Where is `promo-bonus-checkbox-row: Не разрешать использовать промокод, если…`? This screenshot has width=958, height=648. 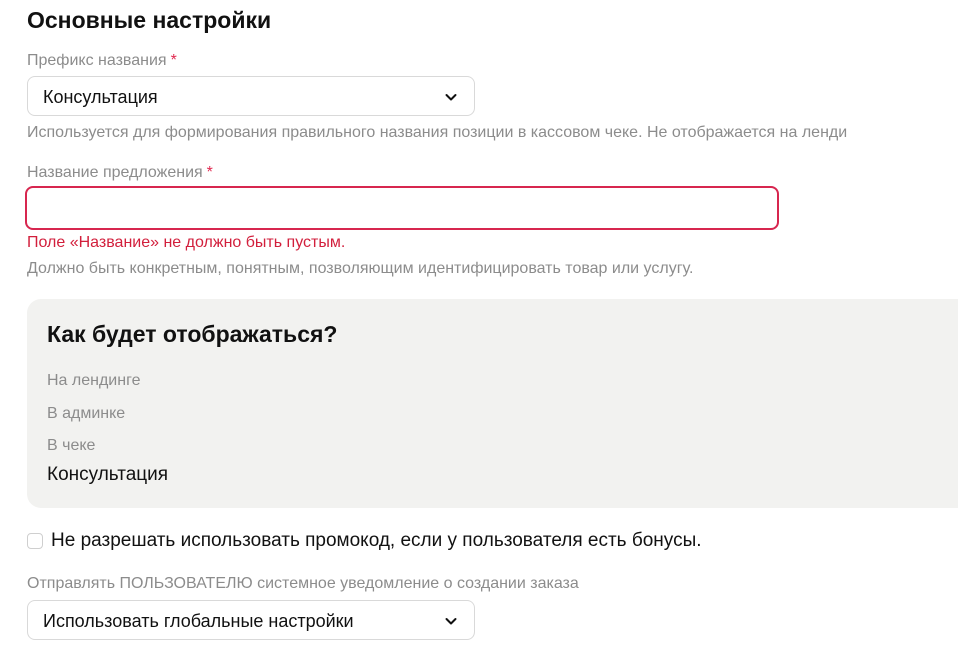 promo-bonus-checkbox-row: Не разрешать использовать промокод, если… is located at coordinates (364, 541).